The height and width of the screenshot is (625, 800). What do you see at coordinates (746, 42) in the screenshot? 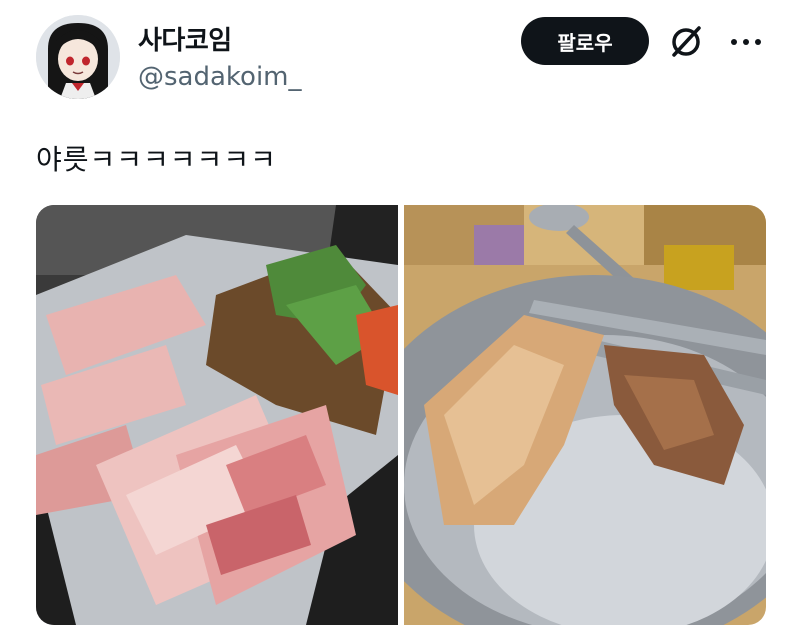
I see `more-icon` at bounding box center [746, 42].